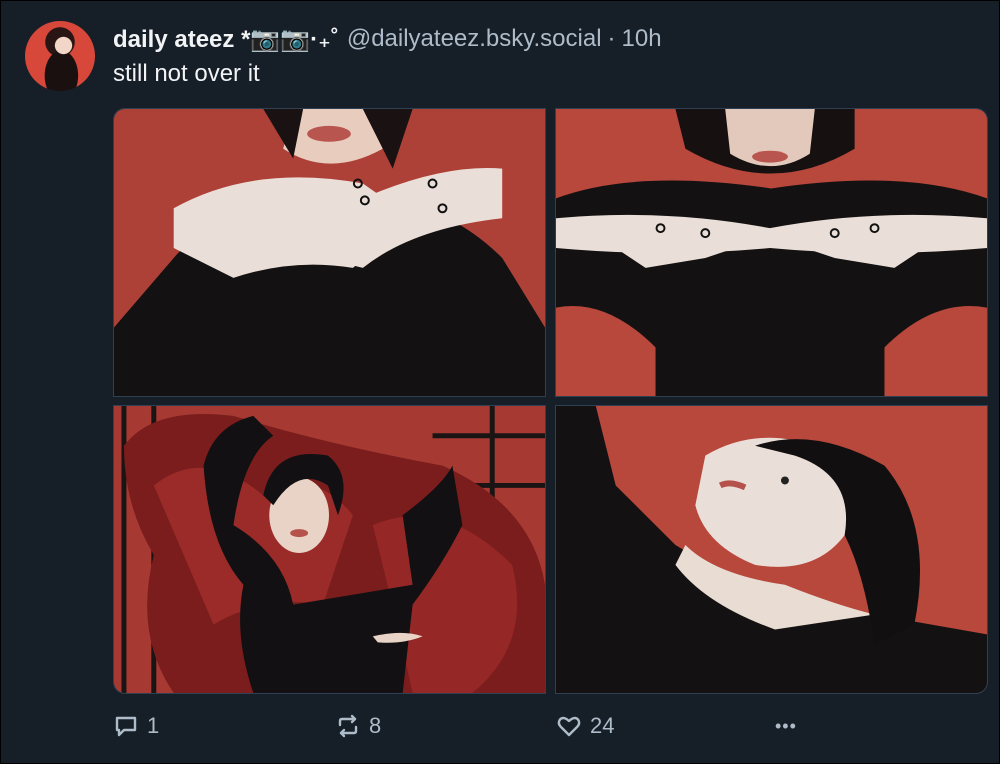 The height and width of the screenshot is (764, 1000). What do you see at coordinates (153, 725) in the screenshot?
I see `reply-count: 1` at bounding box center [153, 725].